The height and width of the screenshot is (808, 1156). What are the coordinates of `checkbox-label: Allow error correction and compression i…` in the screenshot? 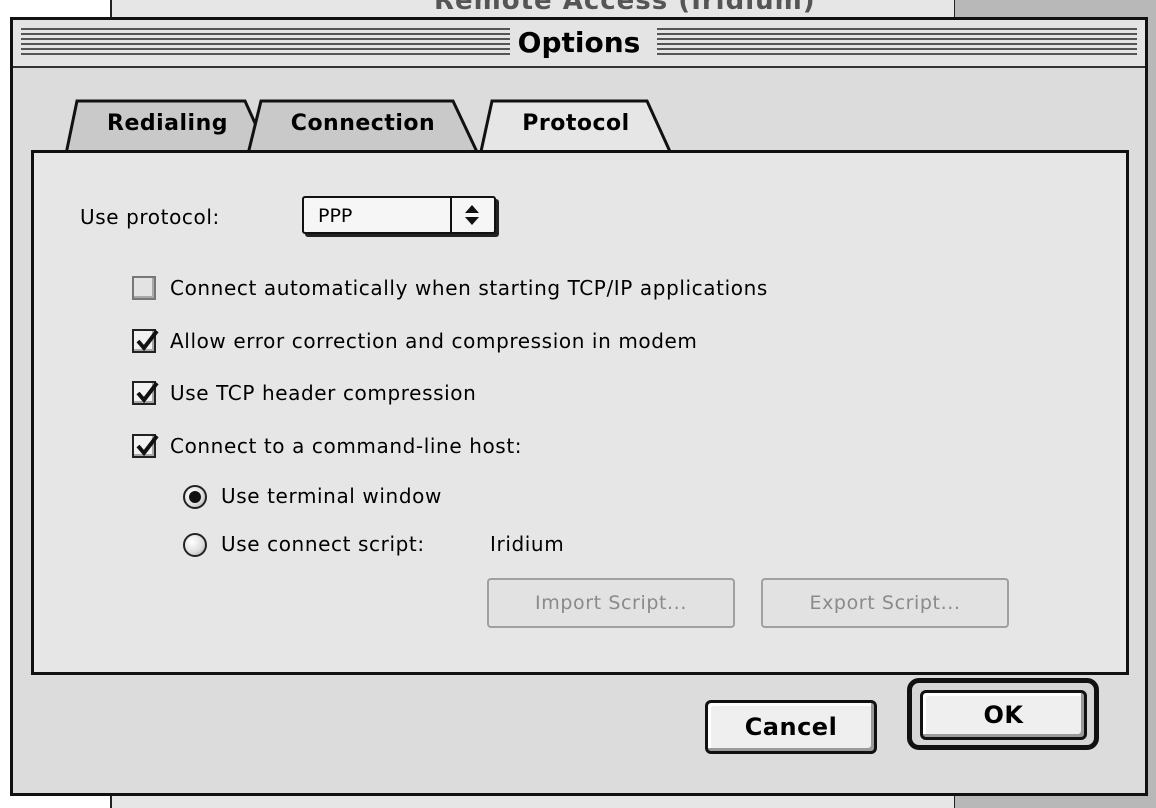 It's located at (434, 341).